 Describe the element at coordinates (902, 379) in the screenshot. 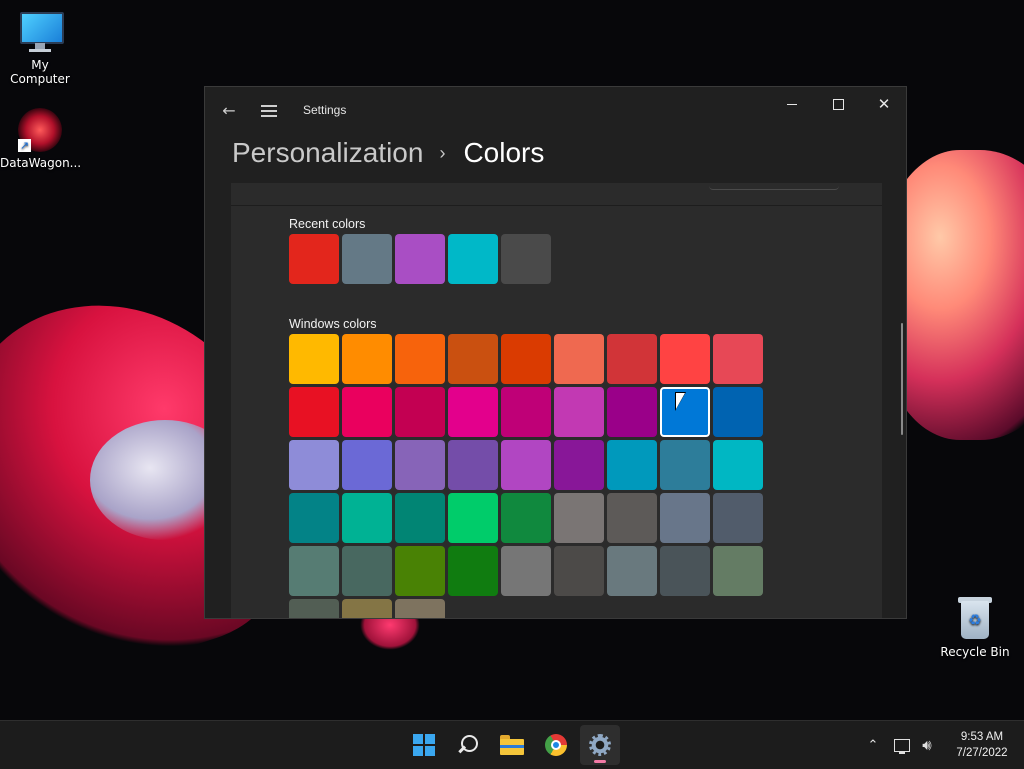

I see `scrollbar-thumb` at that location.